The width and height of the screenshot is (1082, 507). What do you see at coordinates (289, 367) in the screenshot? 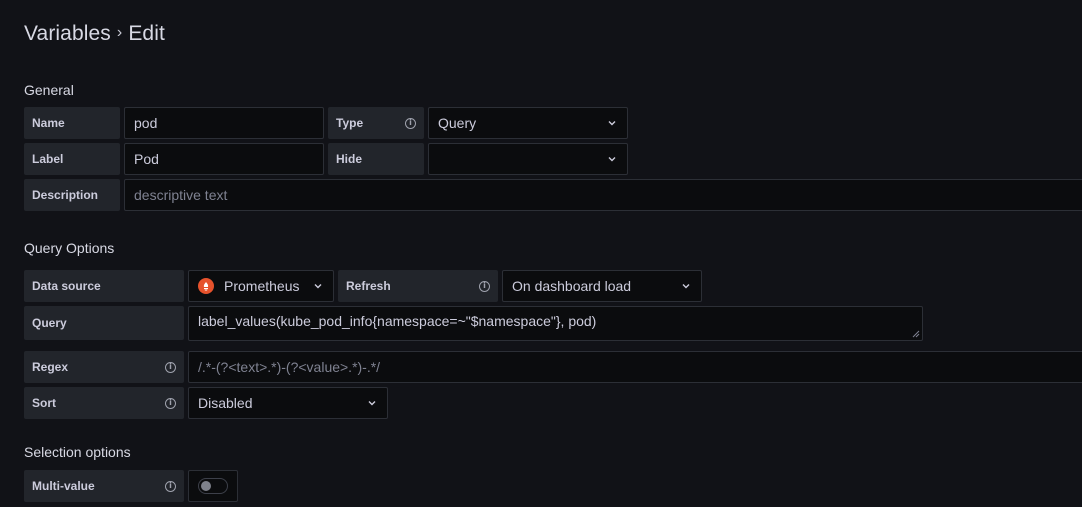
I see `regex-placeholder: /.*-(?<text>.*)-(?<value>.*)-.*/` at bounding box center [289, 367].